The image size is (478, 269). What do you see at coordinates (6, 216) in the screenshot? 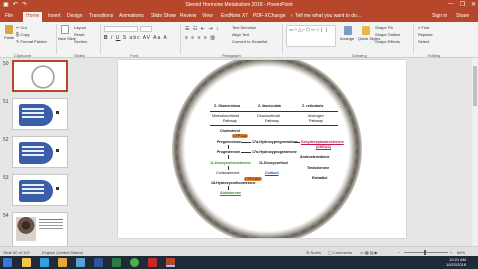
I see `thumb-number: 54` at bounding box center [6, 216].